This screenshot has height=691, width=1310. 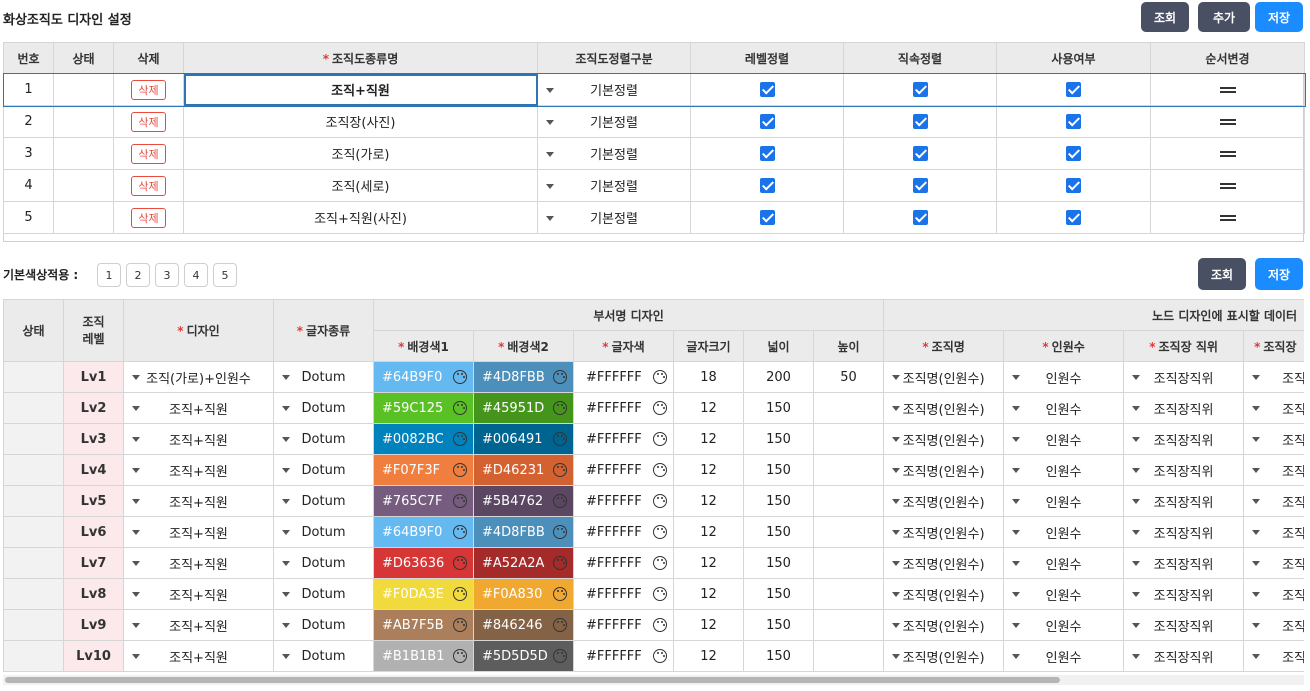 I want to click on bg2-color-cell: #F0A830, so click(x=523, y=594).